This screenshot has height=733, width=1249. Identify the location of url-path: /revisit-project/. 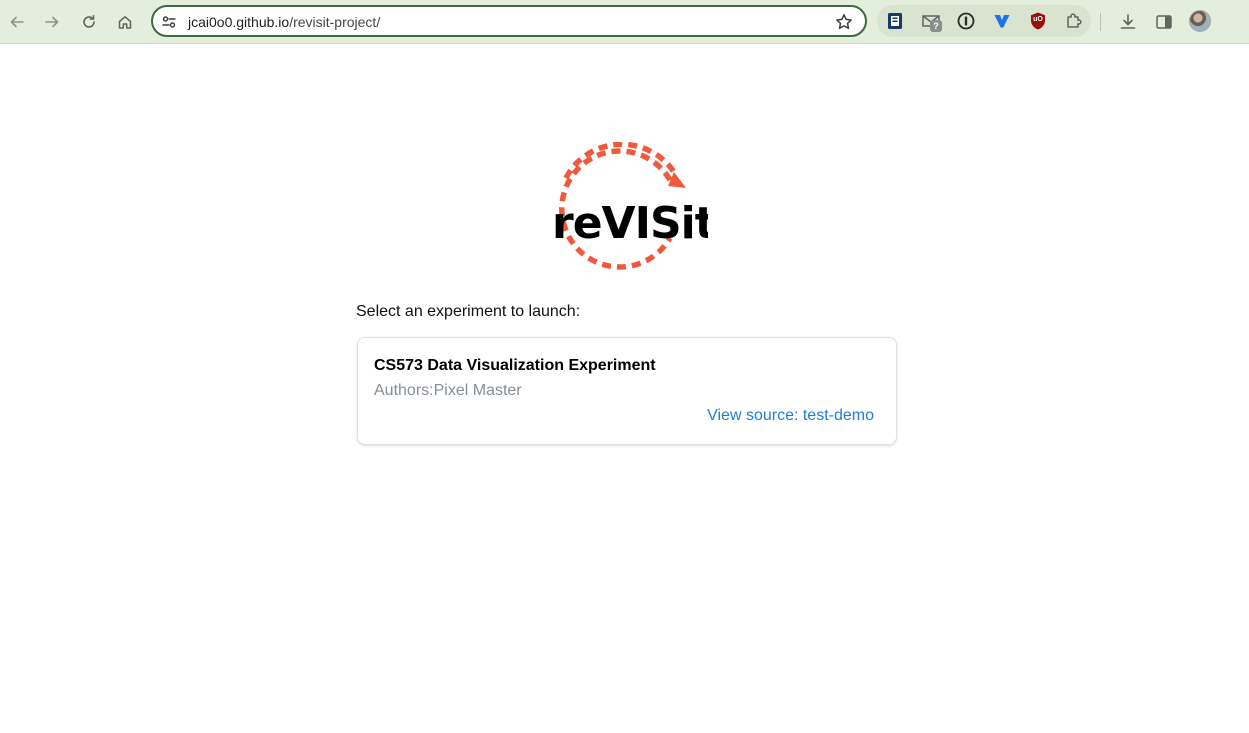
(335, 22).